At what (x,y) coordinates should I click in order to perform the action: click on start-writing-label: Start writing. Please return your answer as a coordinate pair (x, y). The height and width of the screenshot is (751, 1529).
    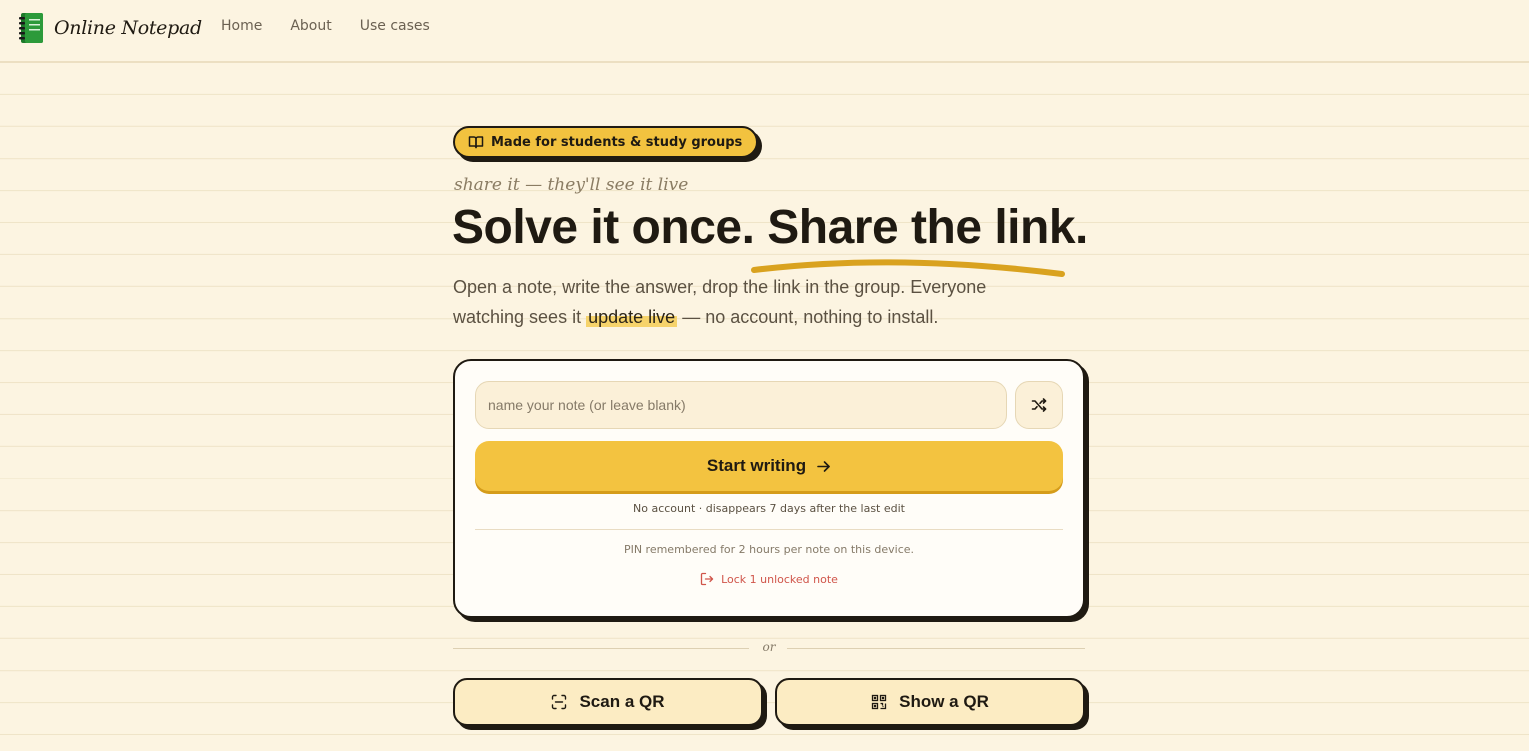
    Looking at the image, I should click on (756, 465).